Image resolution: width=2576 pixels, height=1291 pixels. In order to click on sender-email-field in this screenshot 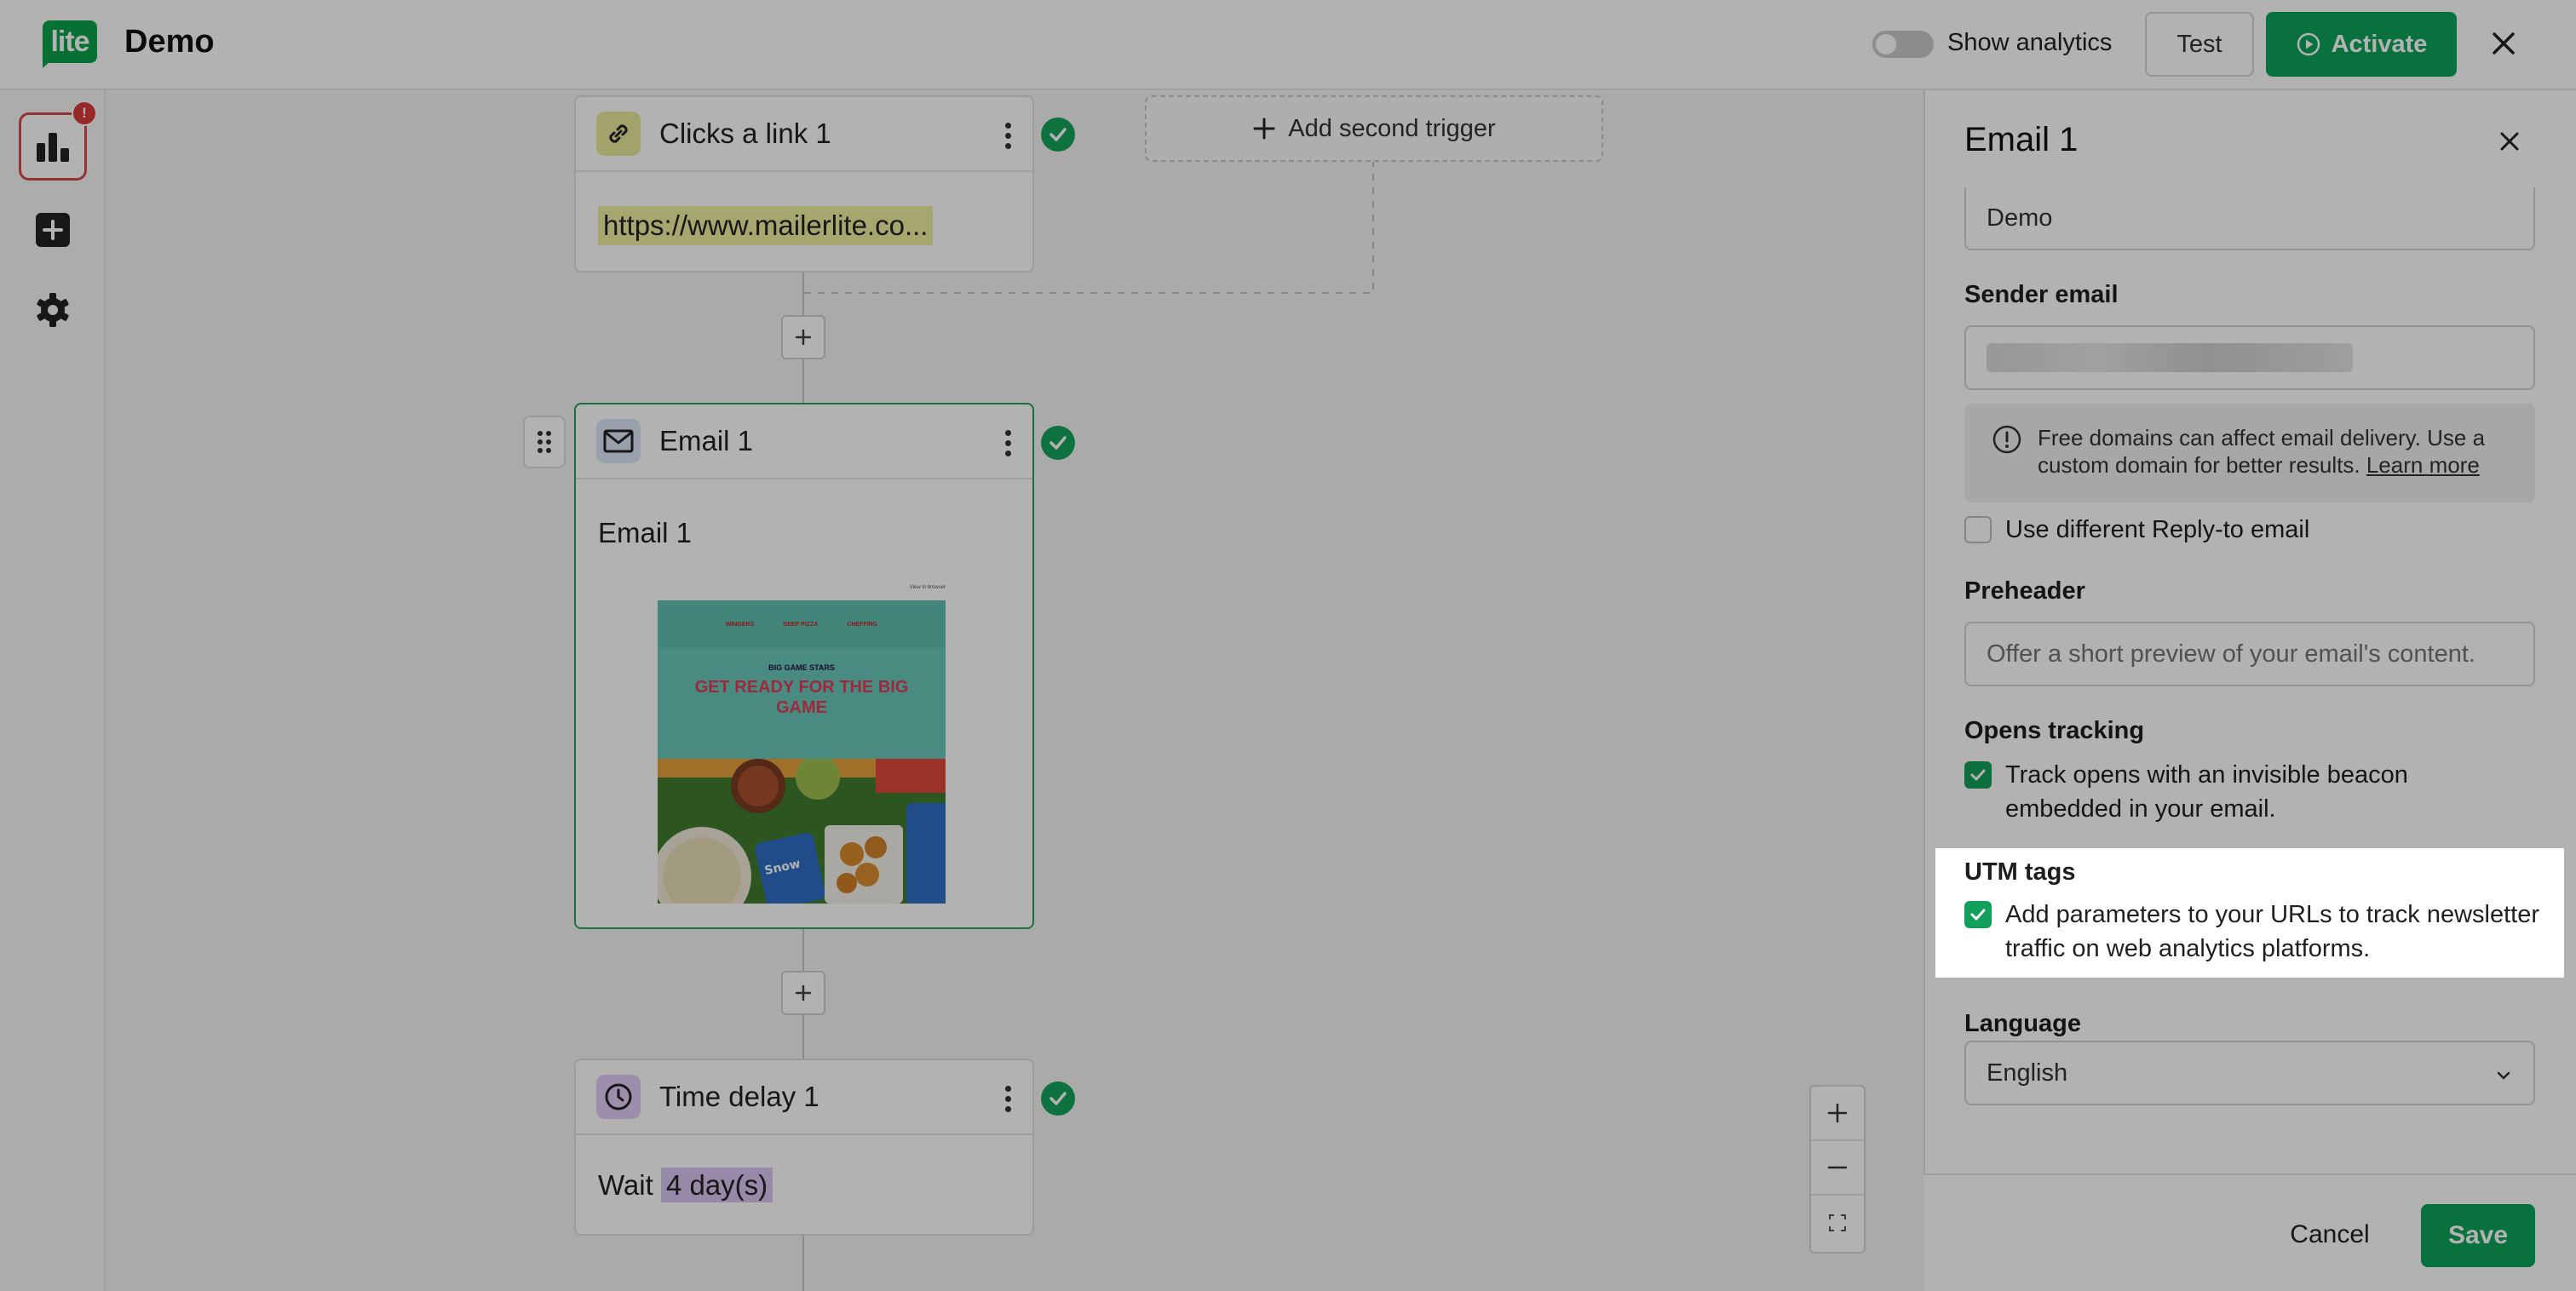, I will do `click(2249, 357)`.